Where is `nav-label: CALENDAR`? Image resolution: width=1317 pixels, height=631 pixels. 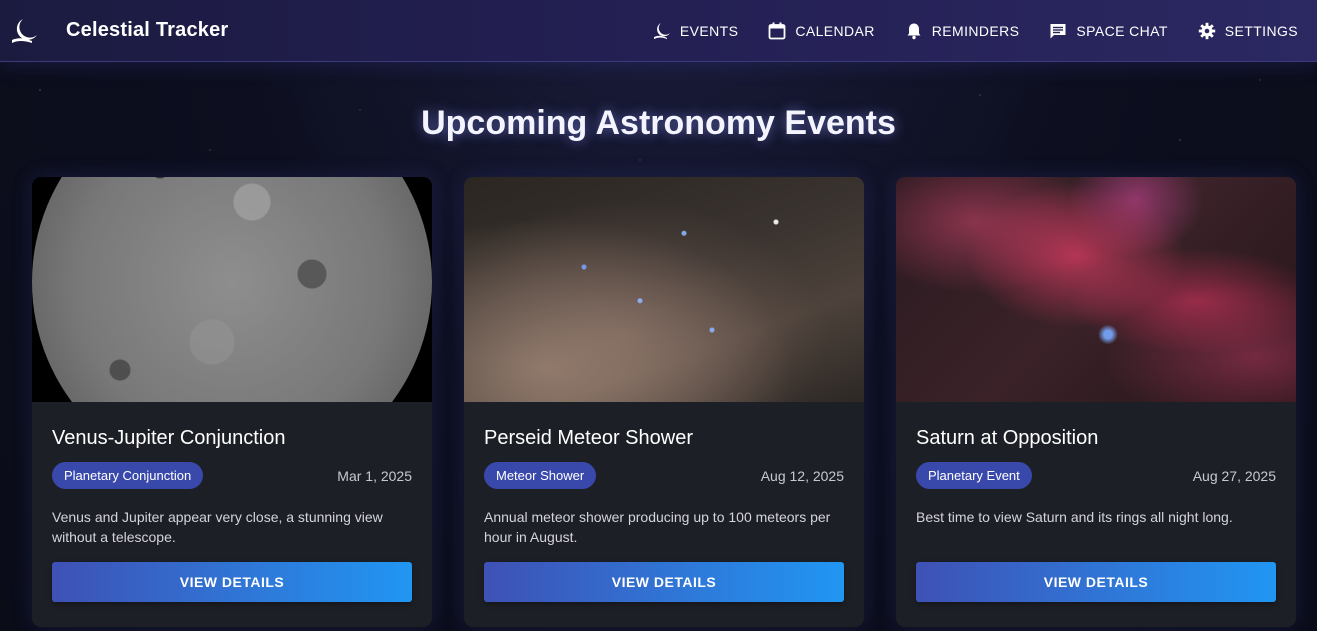
nav-label: CALENDAR is located at coordinates (835, 30).